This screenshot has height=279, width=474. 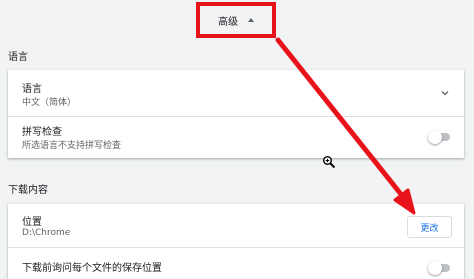 What do you see at coordinates (236, 263) in the screenshot?
I see `ask-location-row: 下载前询问每个文件的保存位置` at bounding box center [236, 263].